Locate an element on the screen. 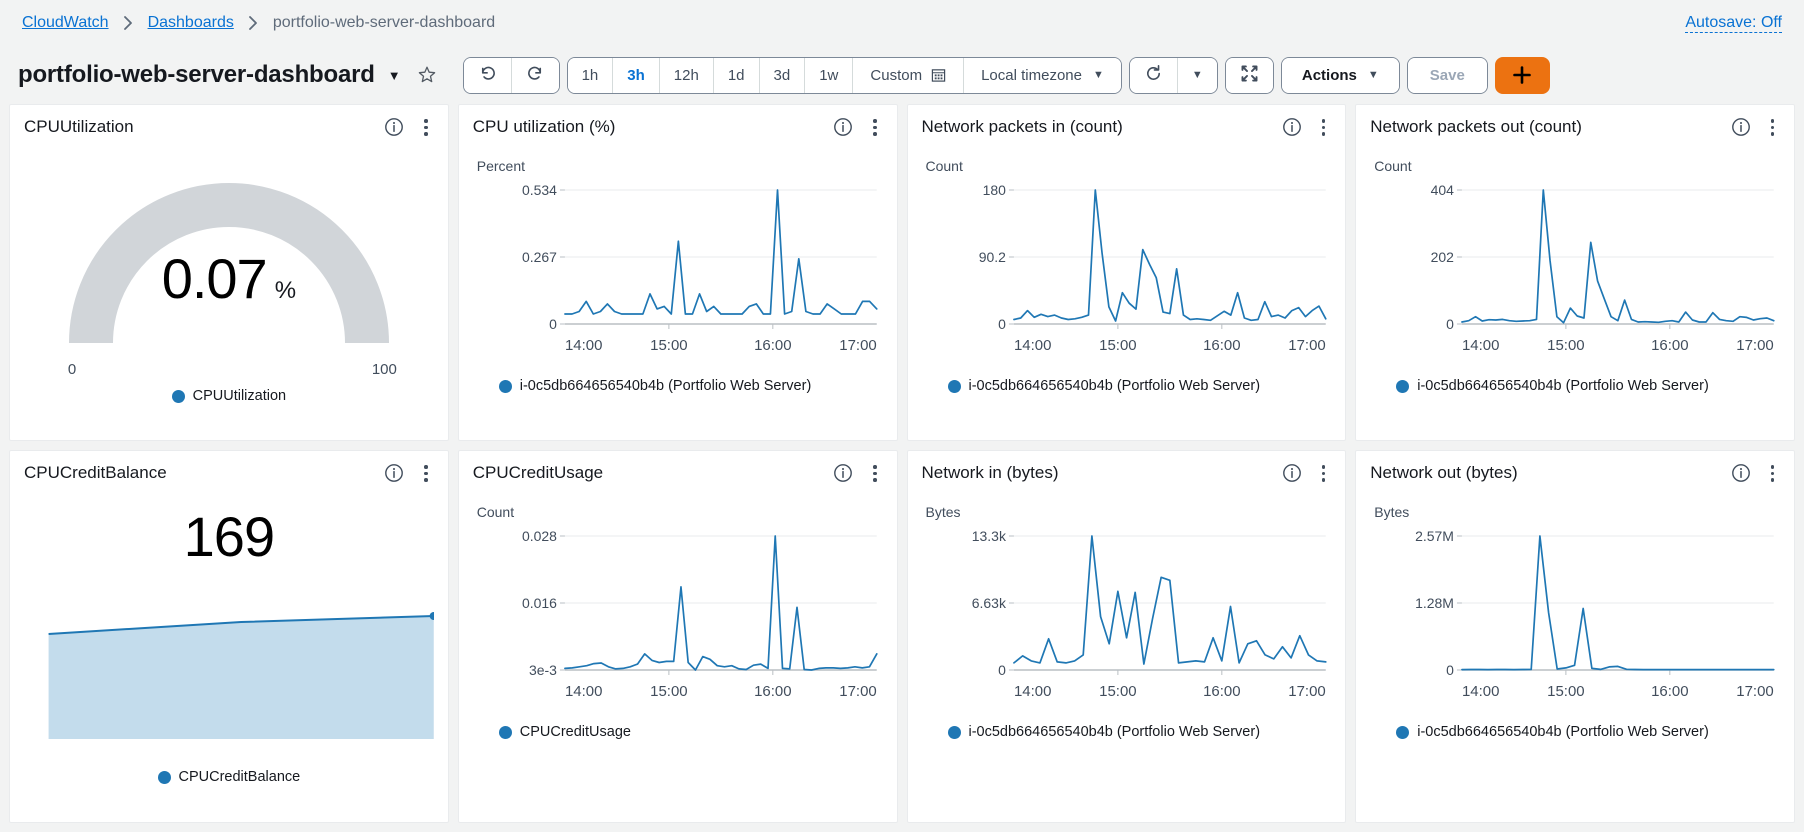 The width and height of the screenshot is (1804, 832). widget-header: CPUCreditBalance is located at coordinates (229, 475).